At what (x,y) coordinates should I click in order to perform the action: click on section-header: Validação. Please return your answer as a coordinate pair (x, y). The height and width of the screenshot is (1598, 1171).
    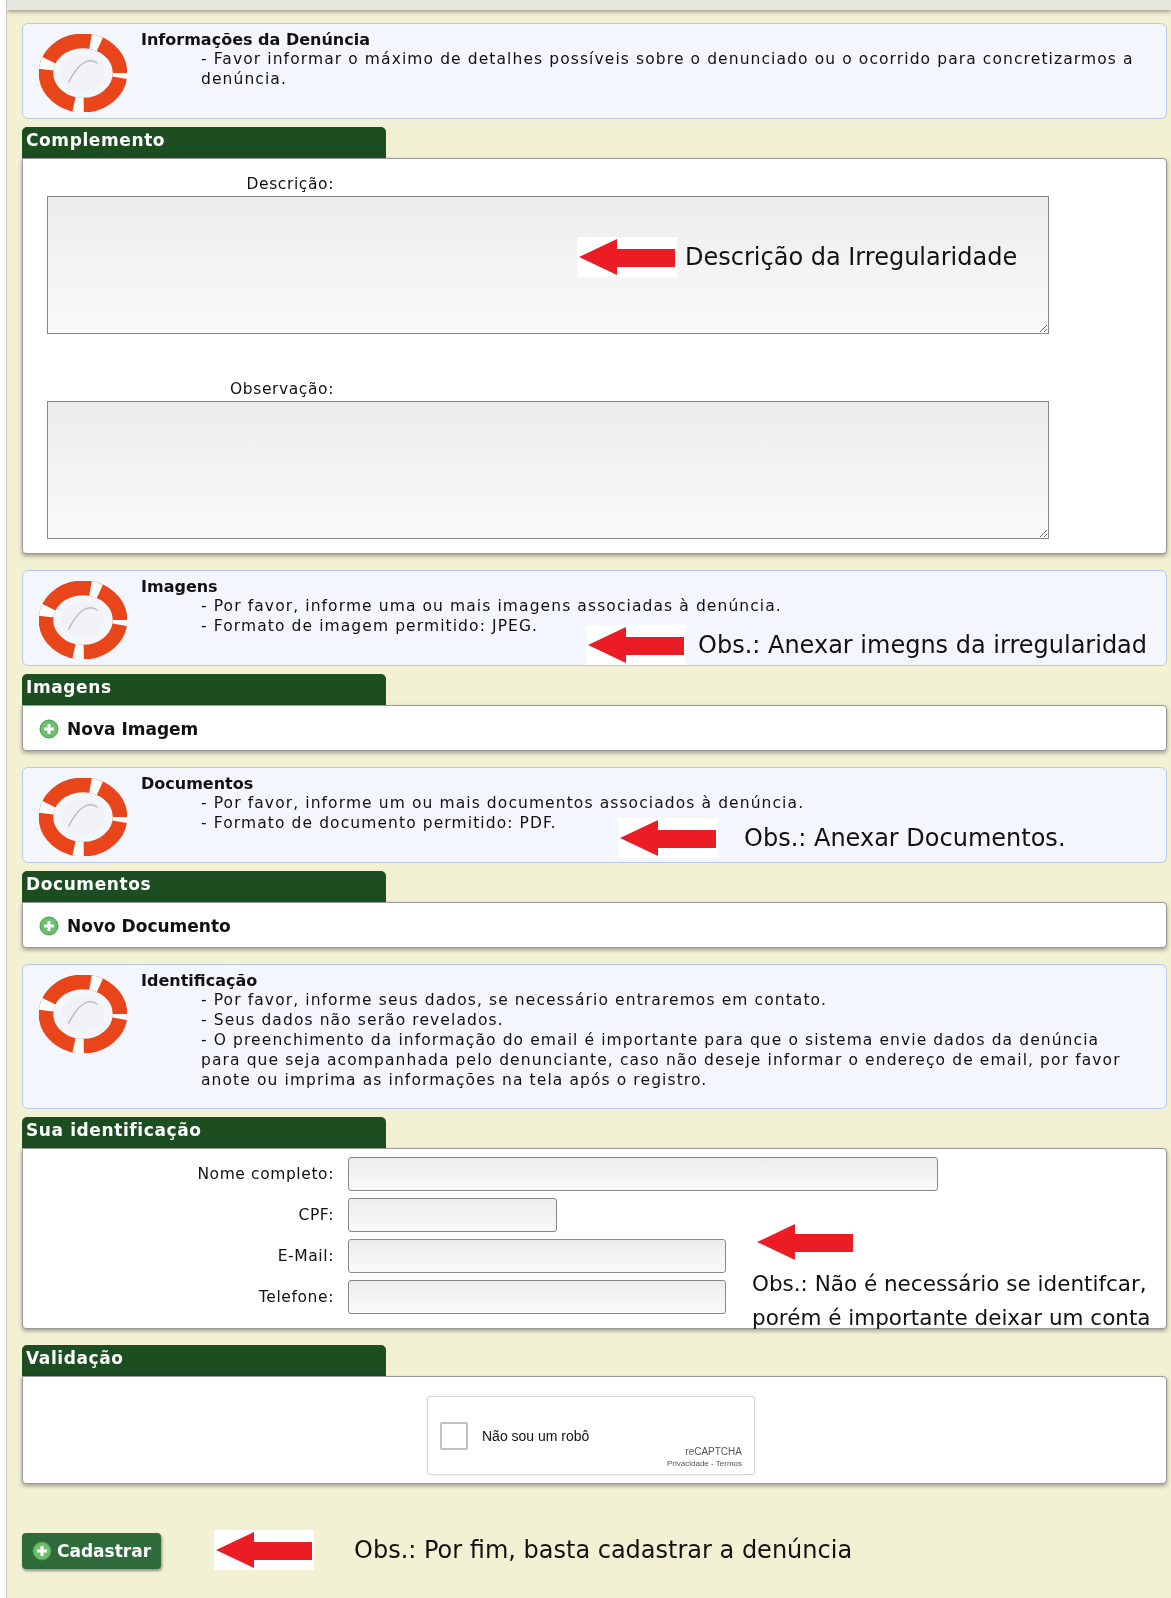
    Looking at the image, I should click on (204, 1360).